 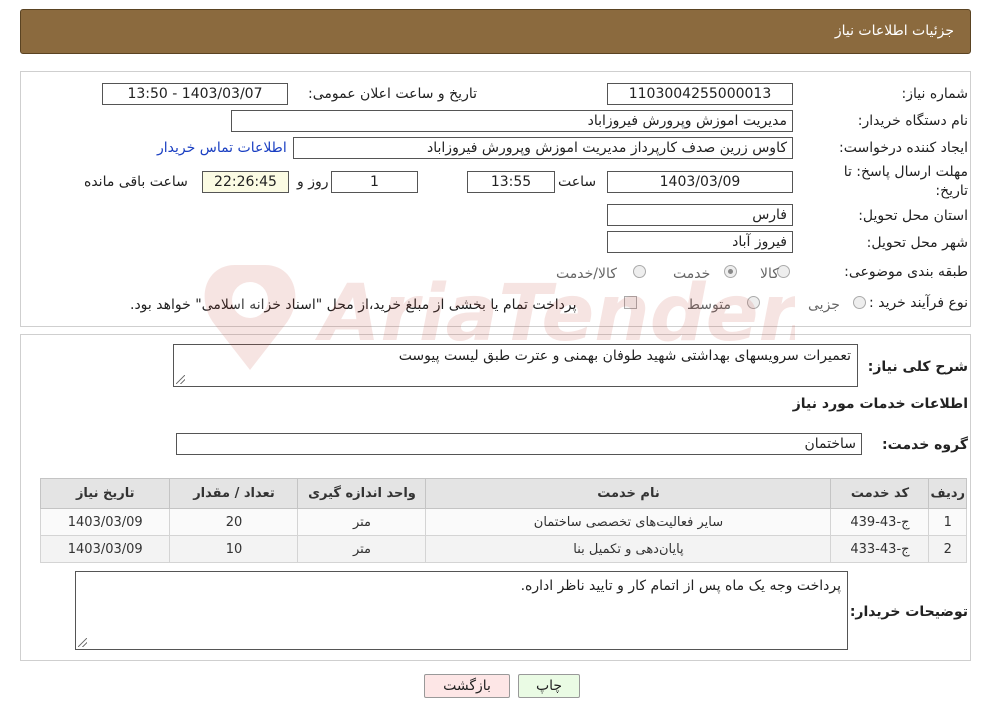 I want to click on cell-code: ج-43-433, so click(x=880, y=549).